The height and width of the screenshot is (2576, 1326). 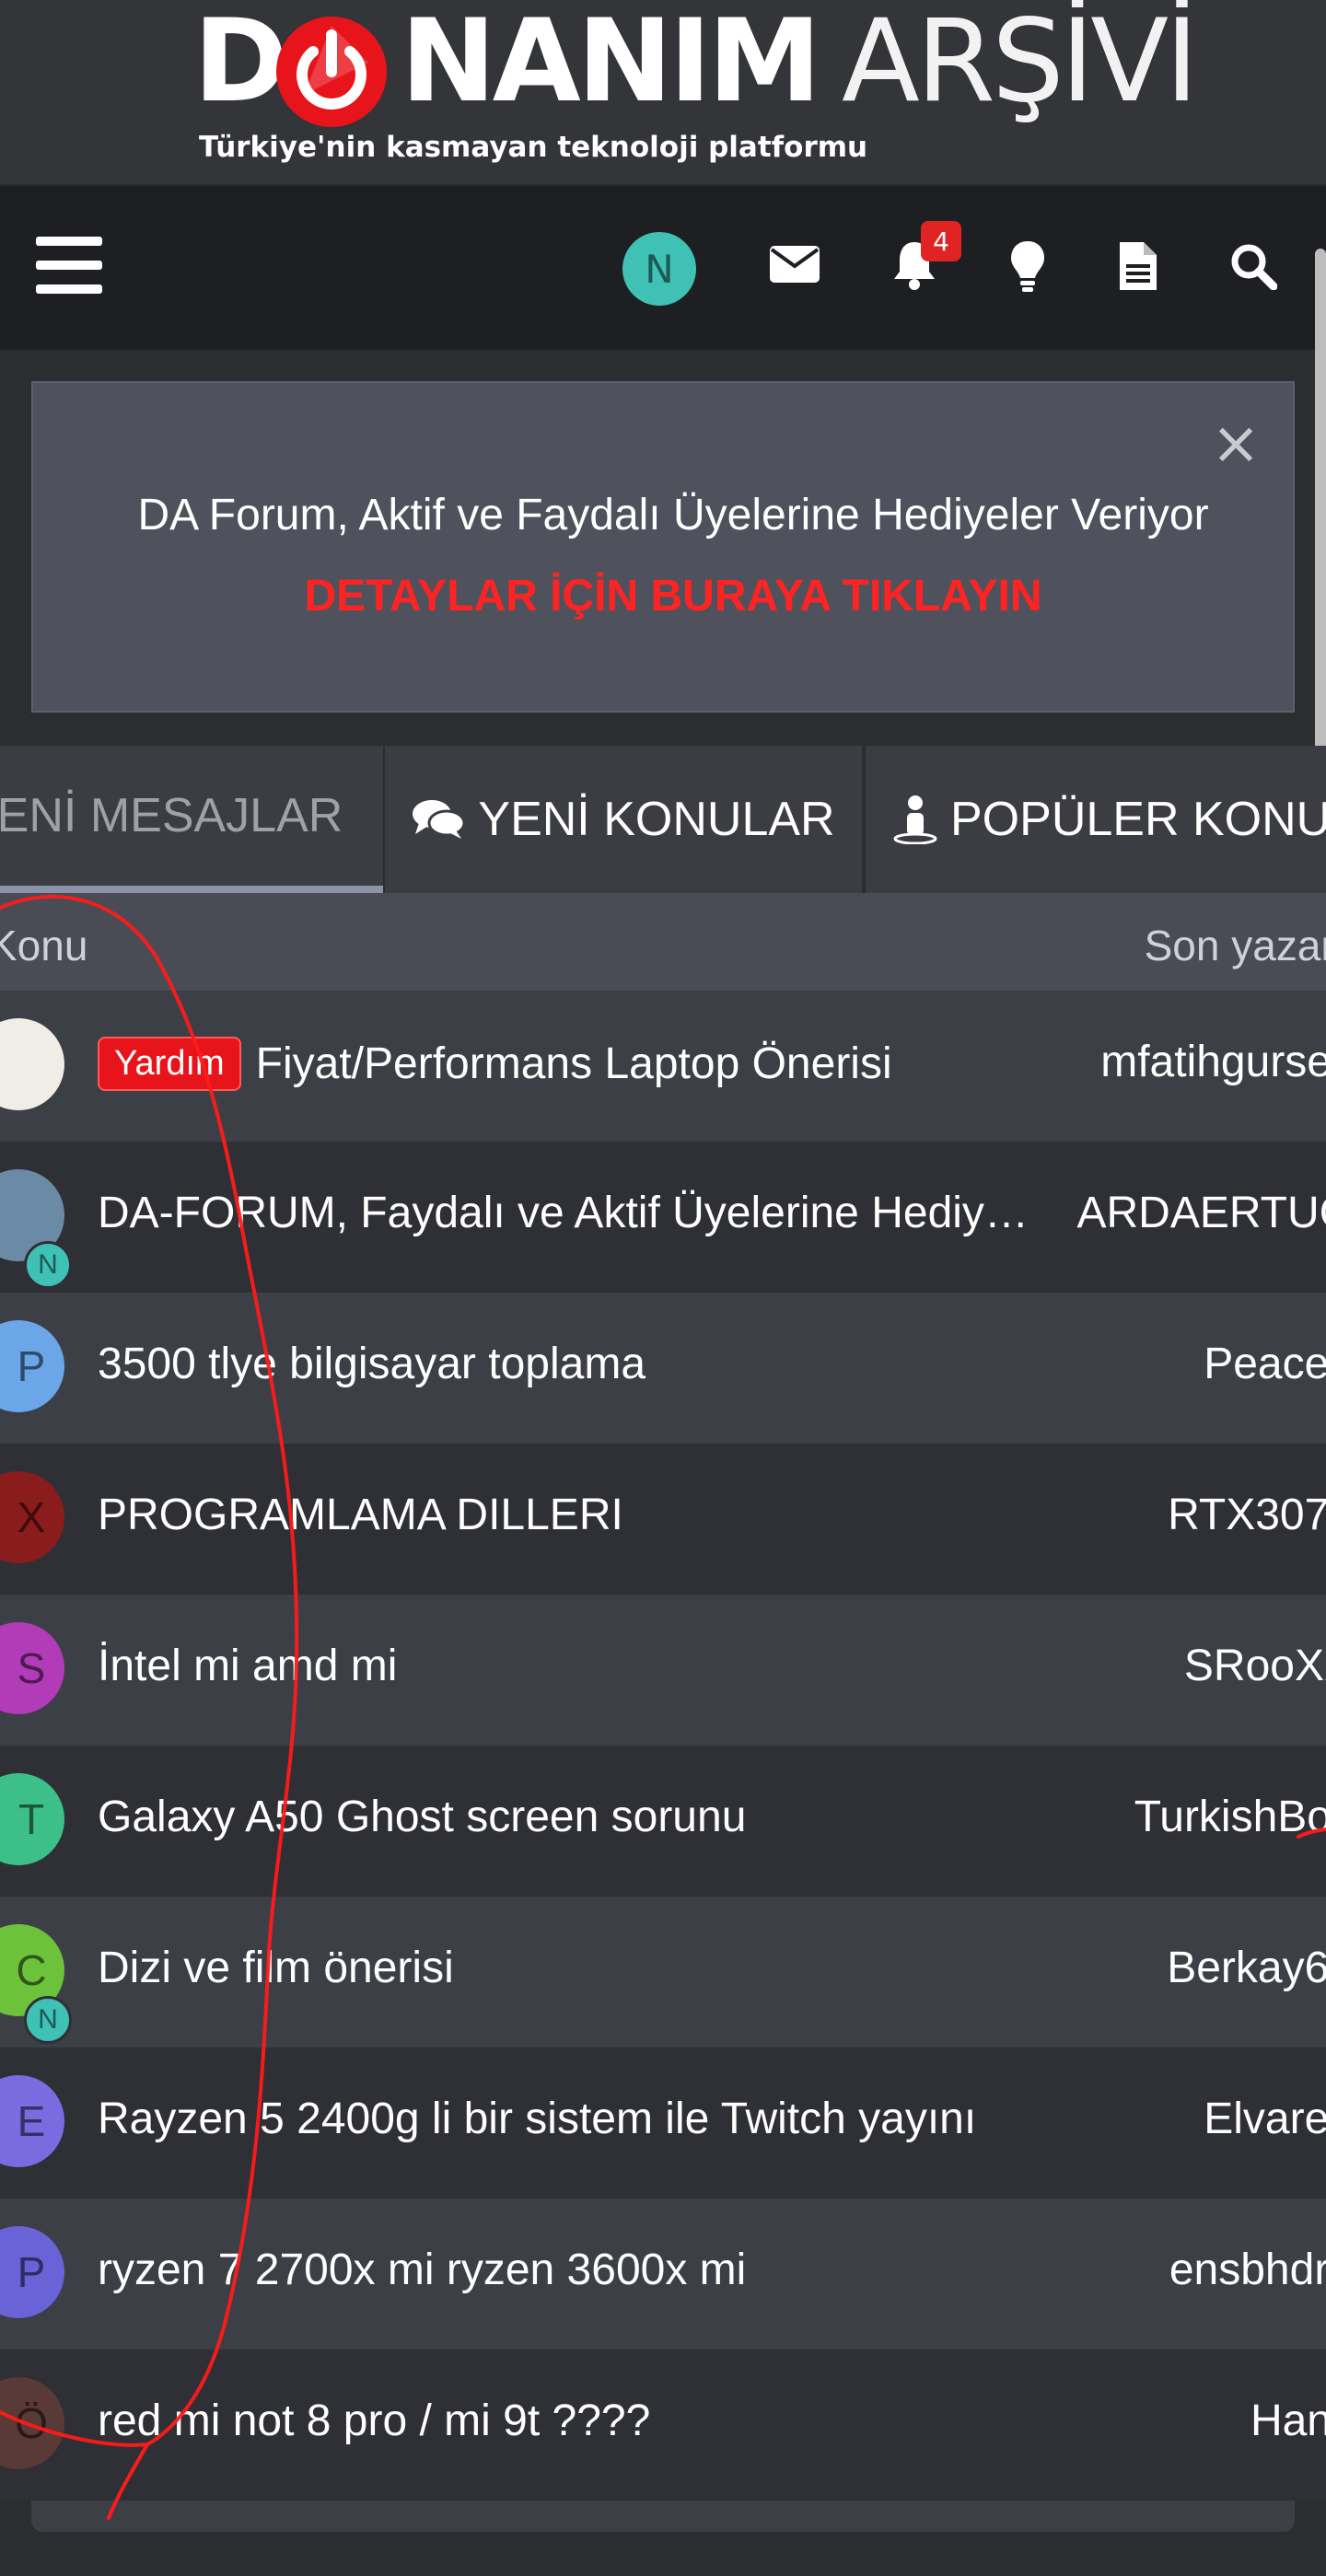 I want to click on tab-popular-topics: POPÜLER KONULAR, so click(x=1096, y=819).